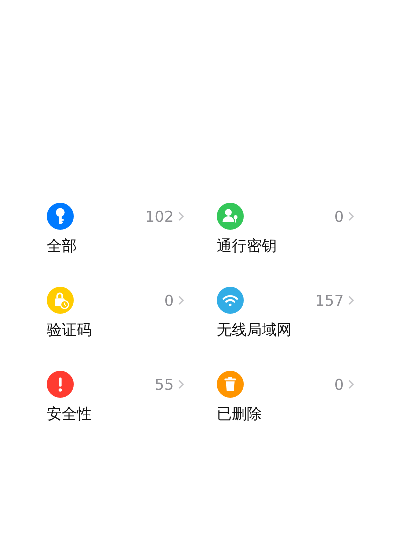  I want to click on category-tile: 55 安全性, so click(116, 401).